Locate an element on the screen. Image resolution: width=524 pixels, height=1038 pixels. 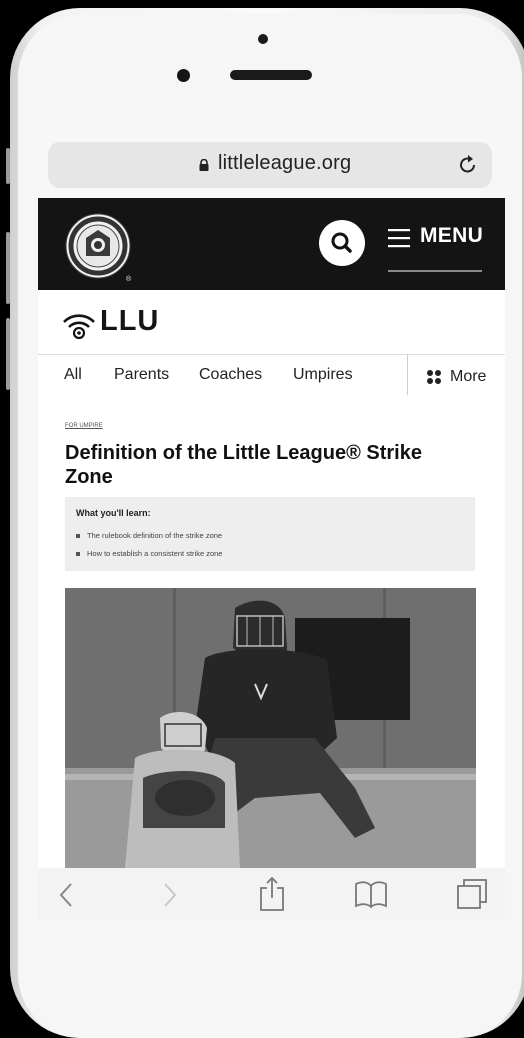
article-kicker: FOR UMPIRE is located at coordinates (84, 426).